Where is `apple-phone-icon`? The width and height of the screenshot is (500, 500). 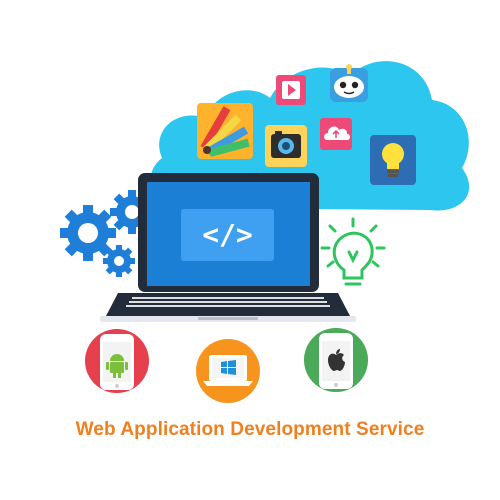
apple-phone-icon is located at coordinates (336, 360).